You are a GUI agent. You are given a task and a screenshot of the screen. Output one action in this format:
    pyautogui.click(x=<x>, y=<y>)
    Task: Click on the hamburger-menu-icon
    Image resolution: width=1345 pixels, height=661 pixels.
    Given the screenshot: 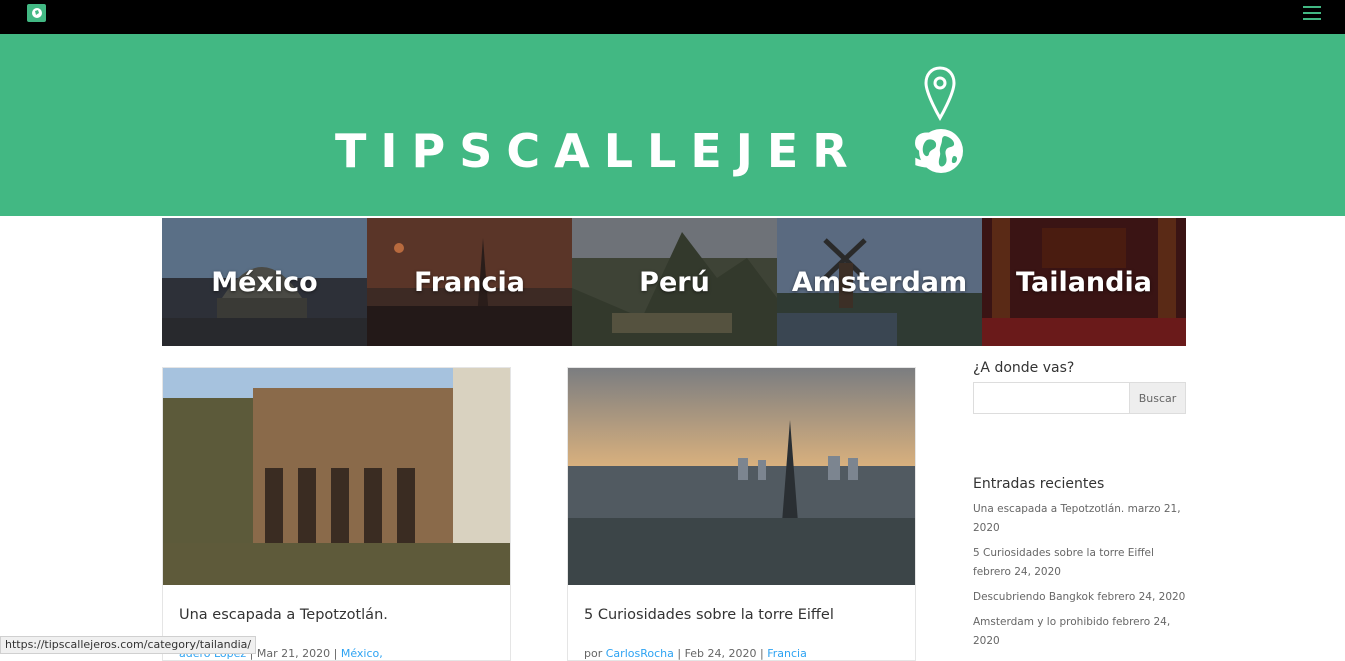 What is the action you would take?
    pyautogui.click(x=1312, y=13)
    